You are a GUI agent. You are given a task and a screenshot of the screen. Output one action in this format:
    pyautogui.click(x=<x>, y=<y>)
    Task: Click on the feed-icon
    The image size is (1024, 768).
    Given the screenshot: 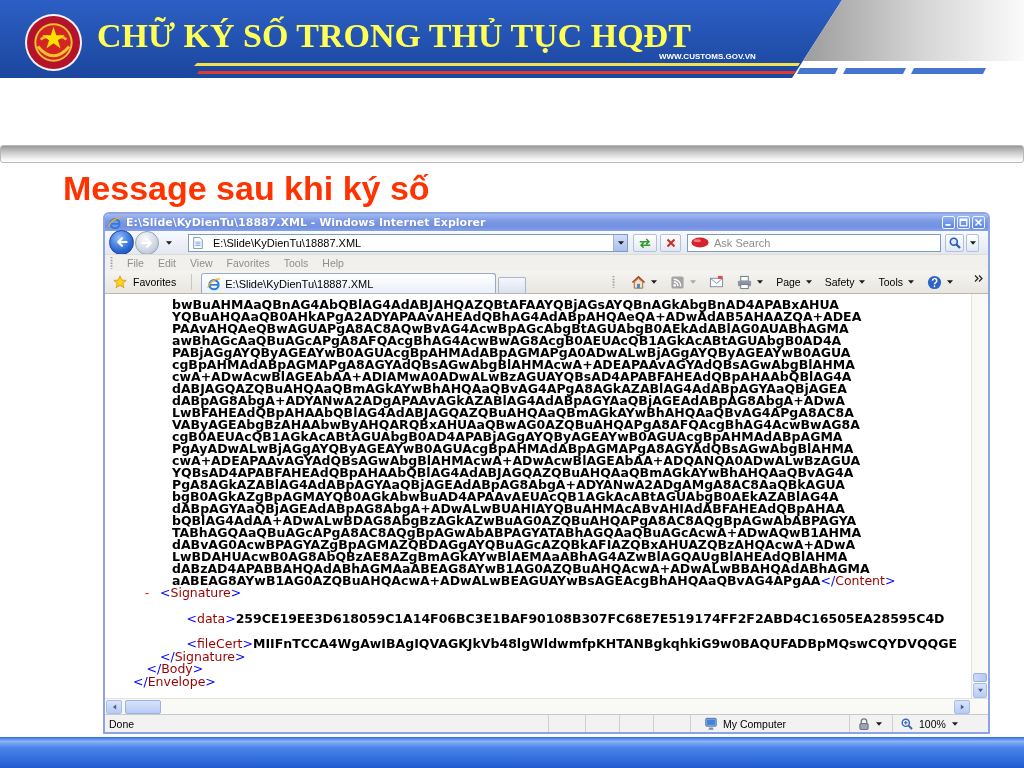 What is the action you would take?
    pyautogui.click(x=678, y=282)
    